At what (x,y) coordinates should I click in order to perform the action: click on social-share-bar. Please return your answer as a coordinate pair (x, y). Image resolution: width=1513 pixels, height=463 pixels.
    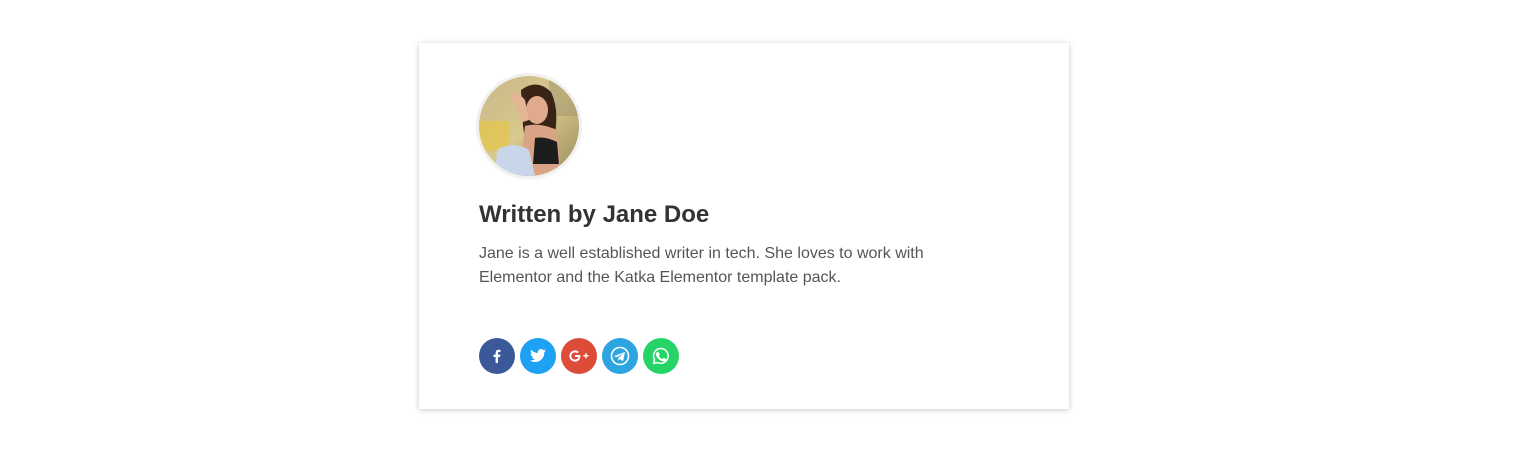
    Looking at the image, I should click on (579, 356).